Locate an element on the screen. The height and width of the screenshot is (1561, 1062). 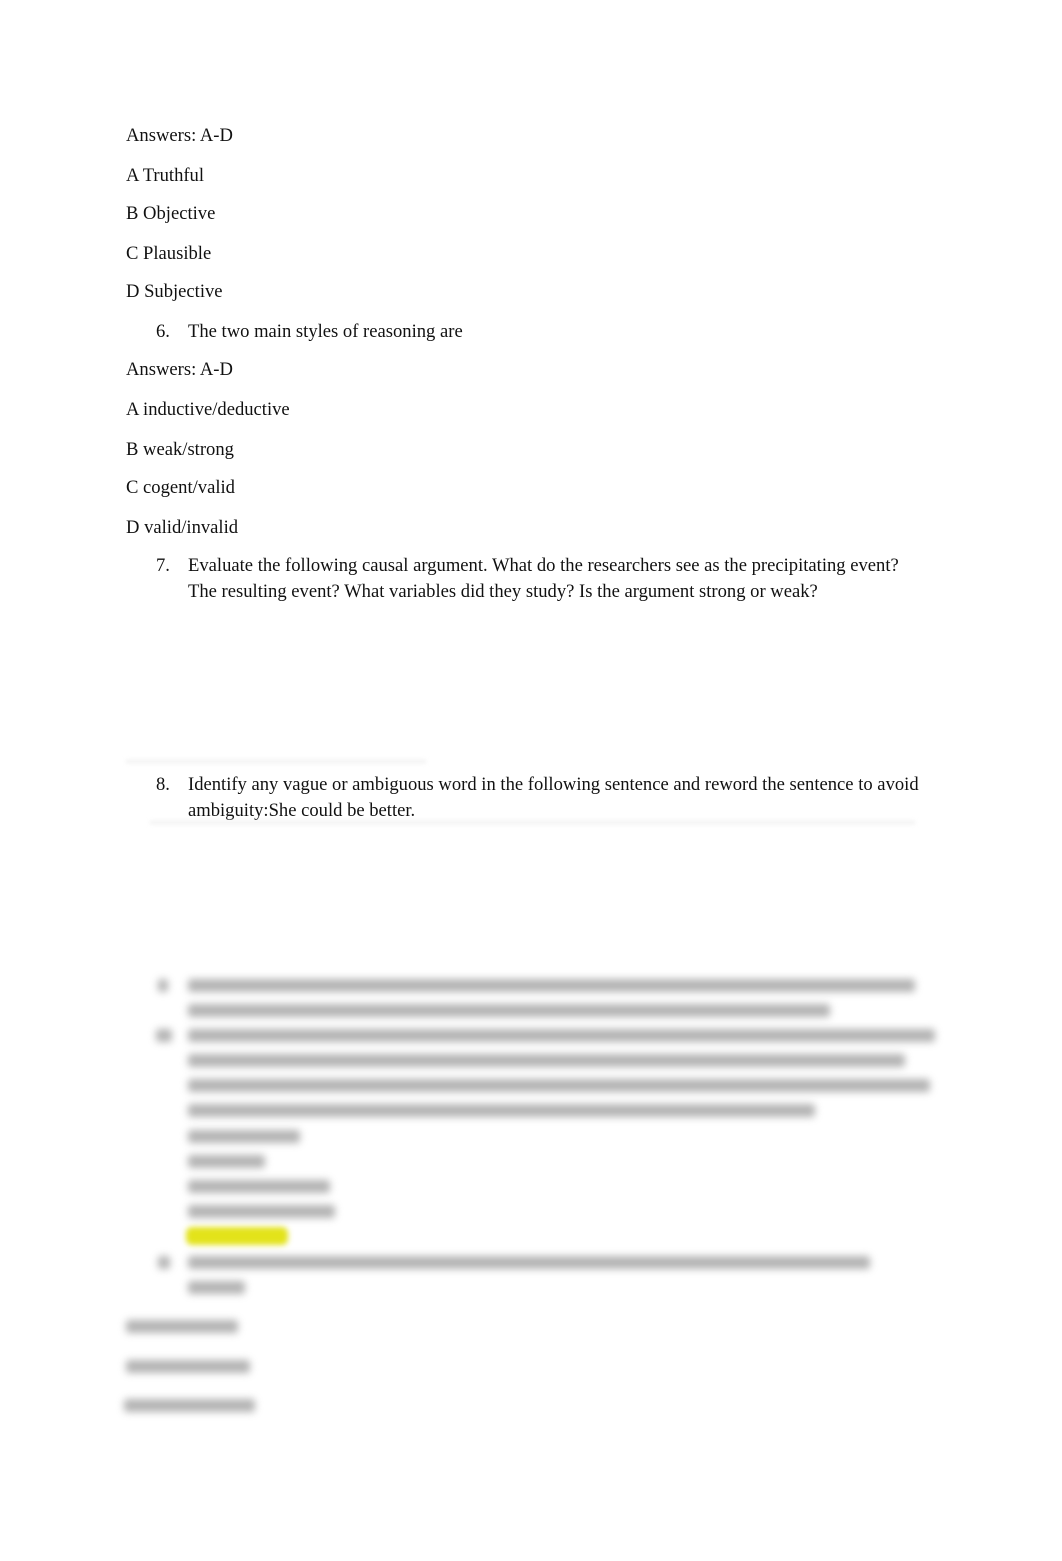
highlighted-answer is located at coordinates (237, 1236).